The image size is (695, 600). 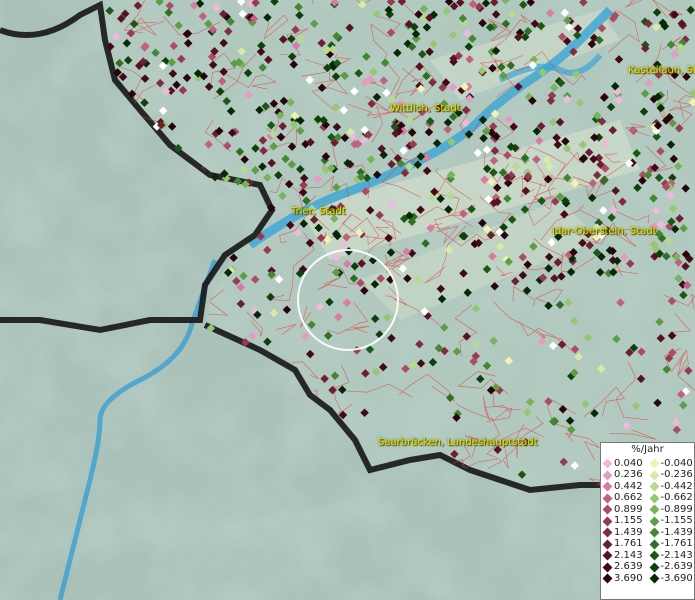 I want to click on legend-entry: 1.761, so click(x=624, y=545).